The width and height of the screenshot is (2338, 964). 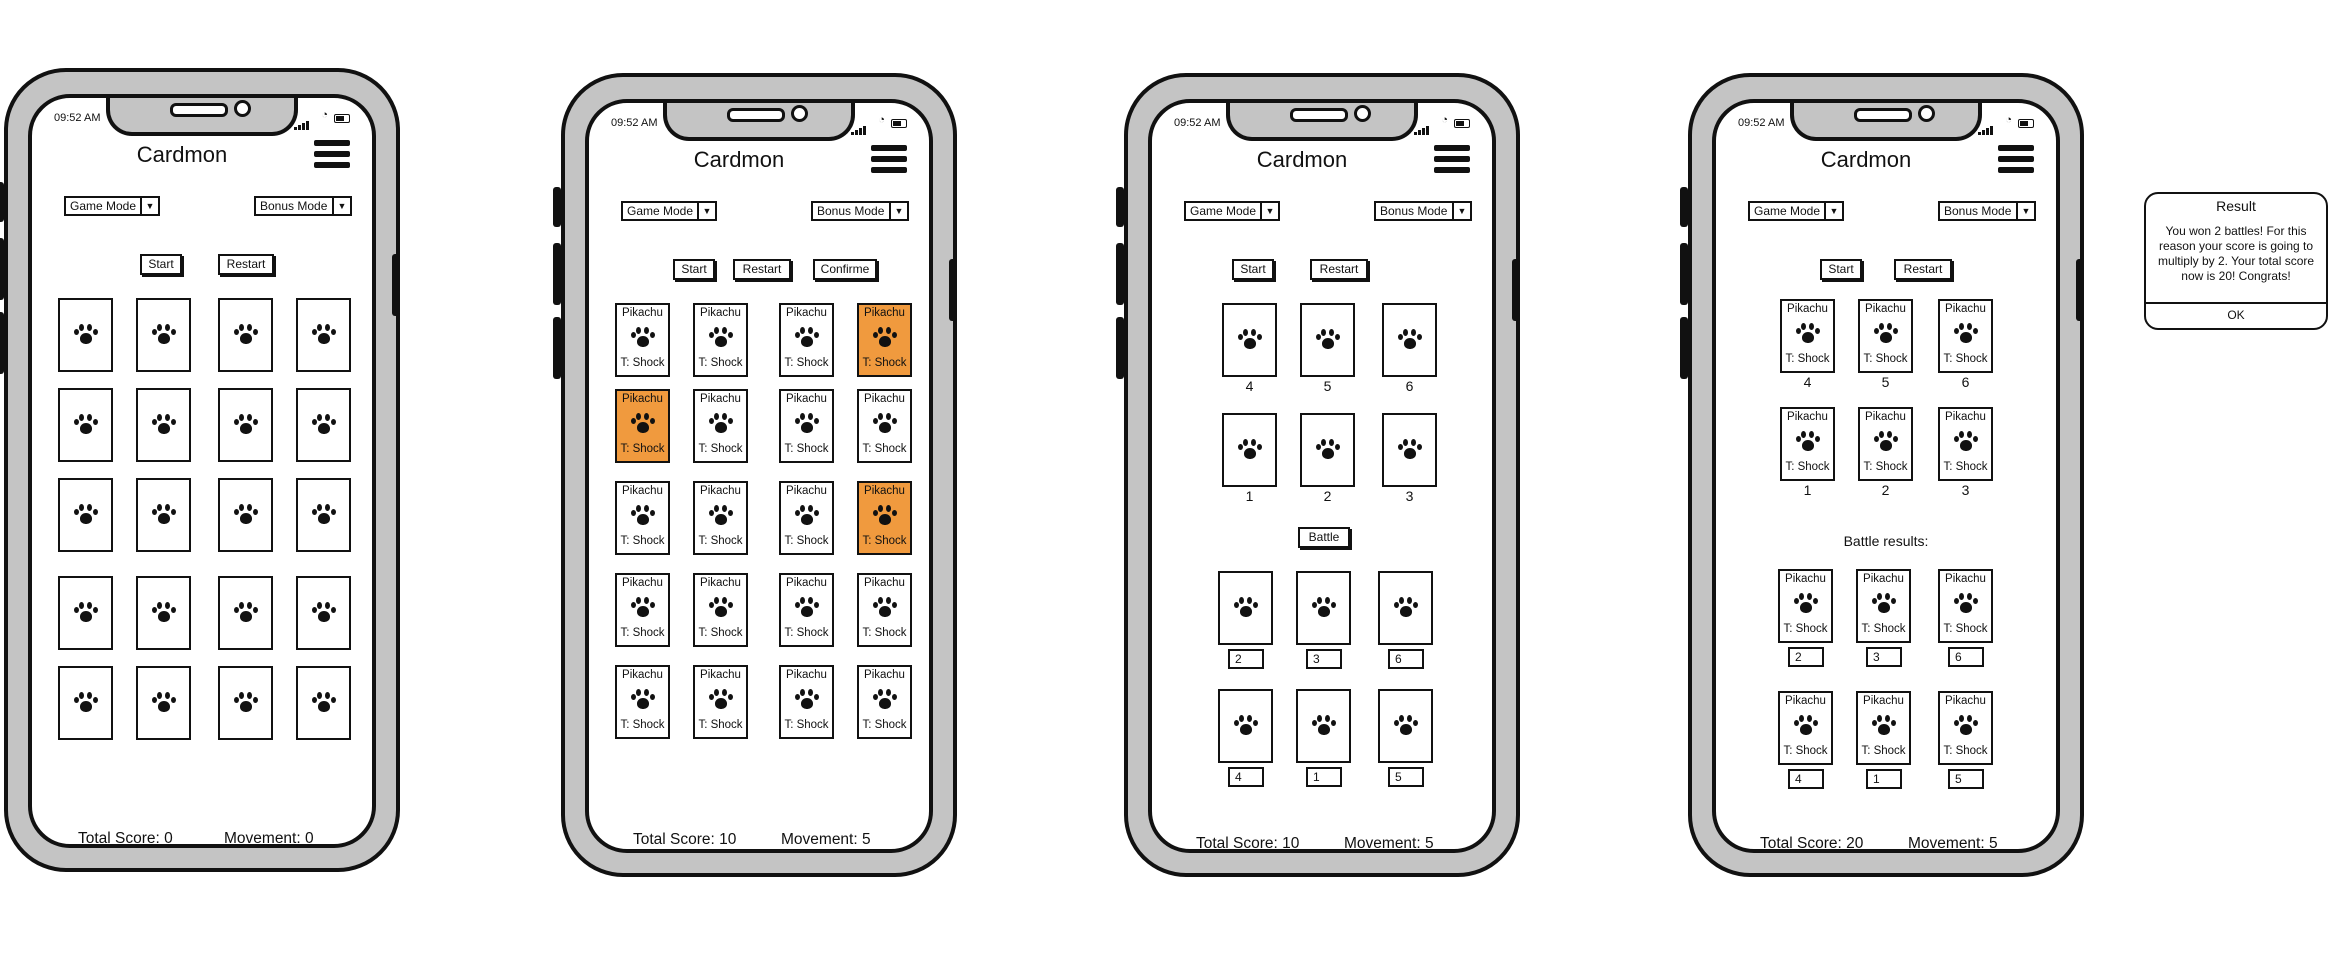 I want to click on battle-button: Battle, so click(x=1324, y=537).